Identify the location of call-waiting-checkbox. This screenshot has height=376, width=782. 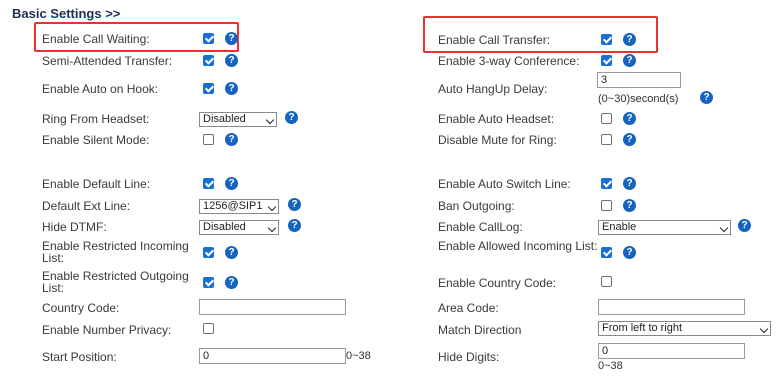
(208, 38).